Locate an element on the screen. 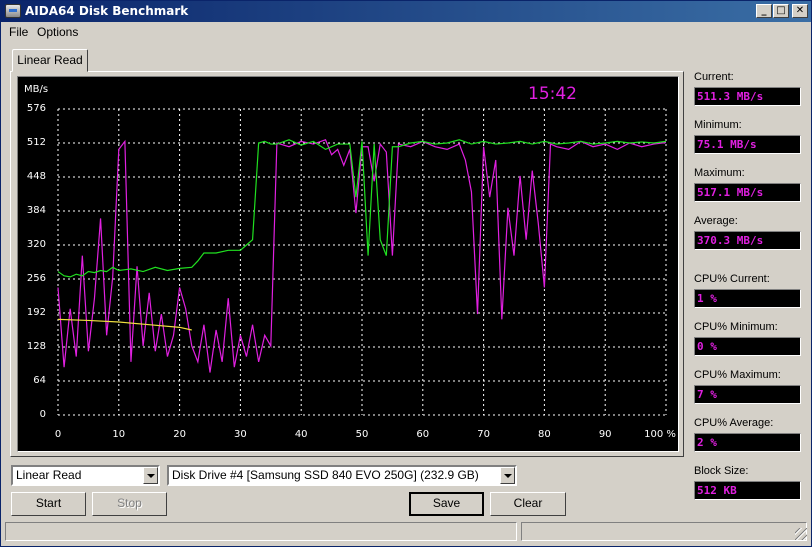 This screenshot has height=547, width=812. maximize-button: □ is located at coordinates (781, 11).